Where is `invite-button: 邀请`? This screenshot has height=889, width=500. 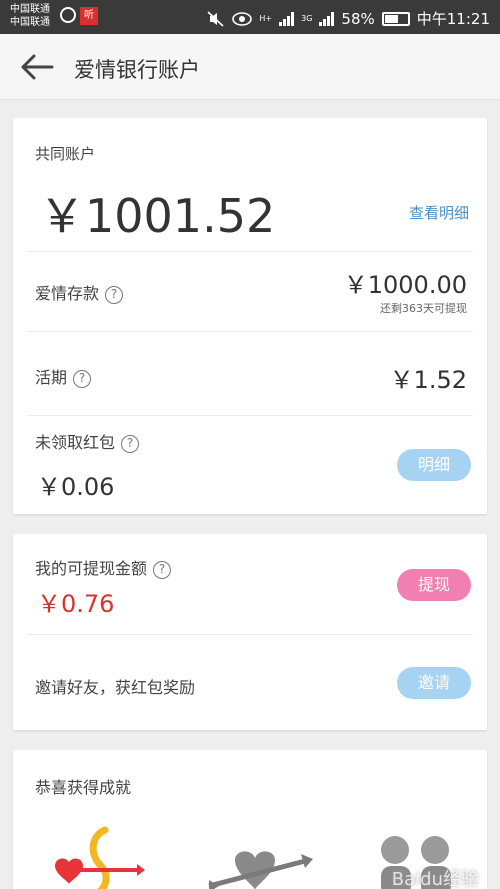 invite-button: 邀请 is located at coordinates (434, 683).